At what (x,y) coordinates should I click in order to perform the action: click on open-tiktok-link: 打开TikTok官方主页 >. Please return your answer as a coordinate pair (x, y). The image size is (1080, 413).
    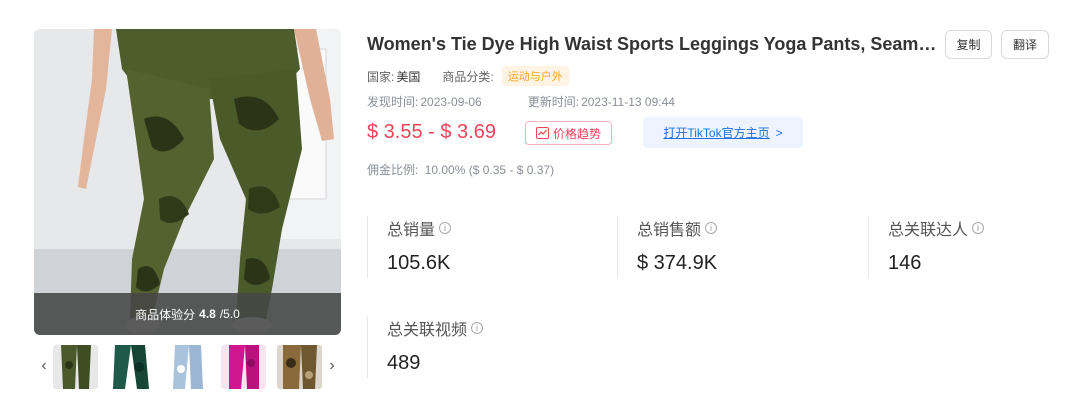
    Looking at the image, I should click on (723, 132).